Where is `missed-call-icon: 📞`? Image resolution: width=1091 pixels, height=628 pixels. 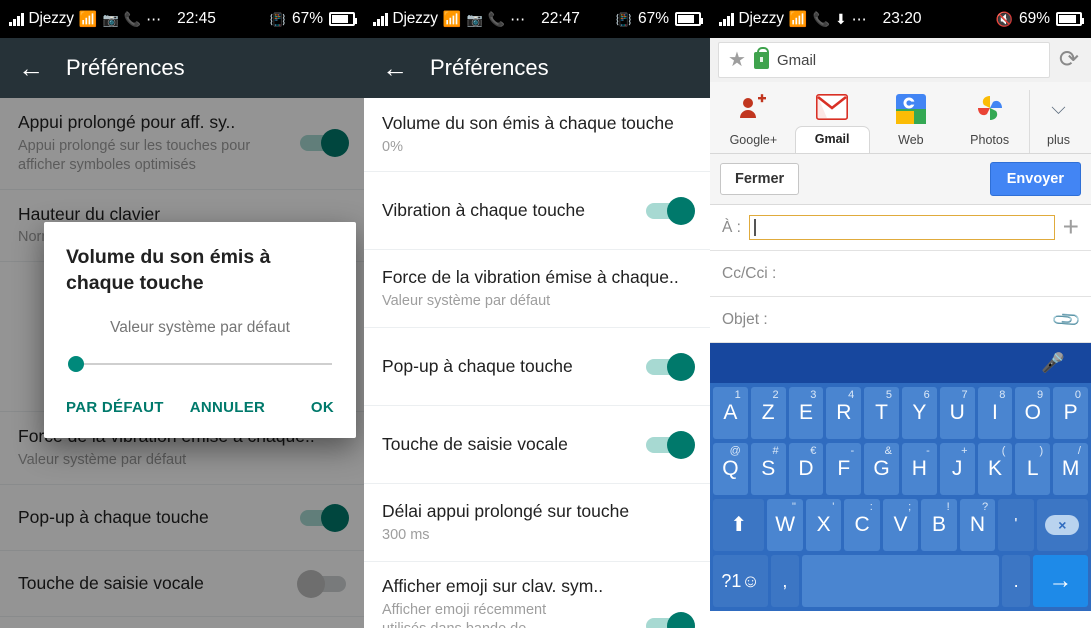 missed-call-icon: 📞 is located at coordinates (496, 19).